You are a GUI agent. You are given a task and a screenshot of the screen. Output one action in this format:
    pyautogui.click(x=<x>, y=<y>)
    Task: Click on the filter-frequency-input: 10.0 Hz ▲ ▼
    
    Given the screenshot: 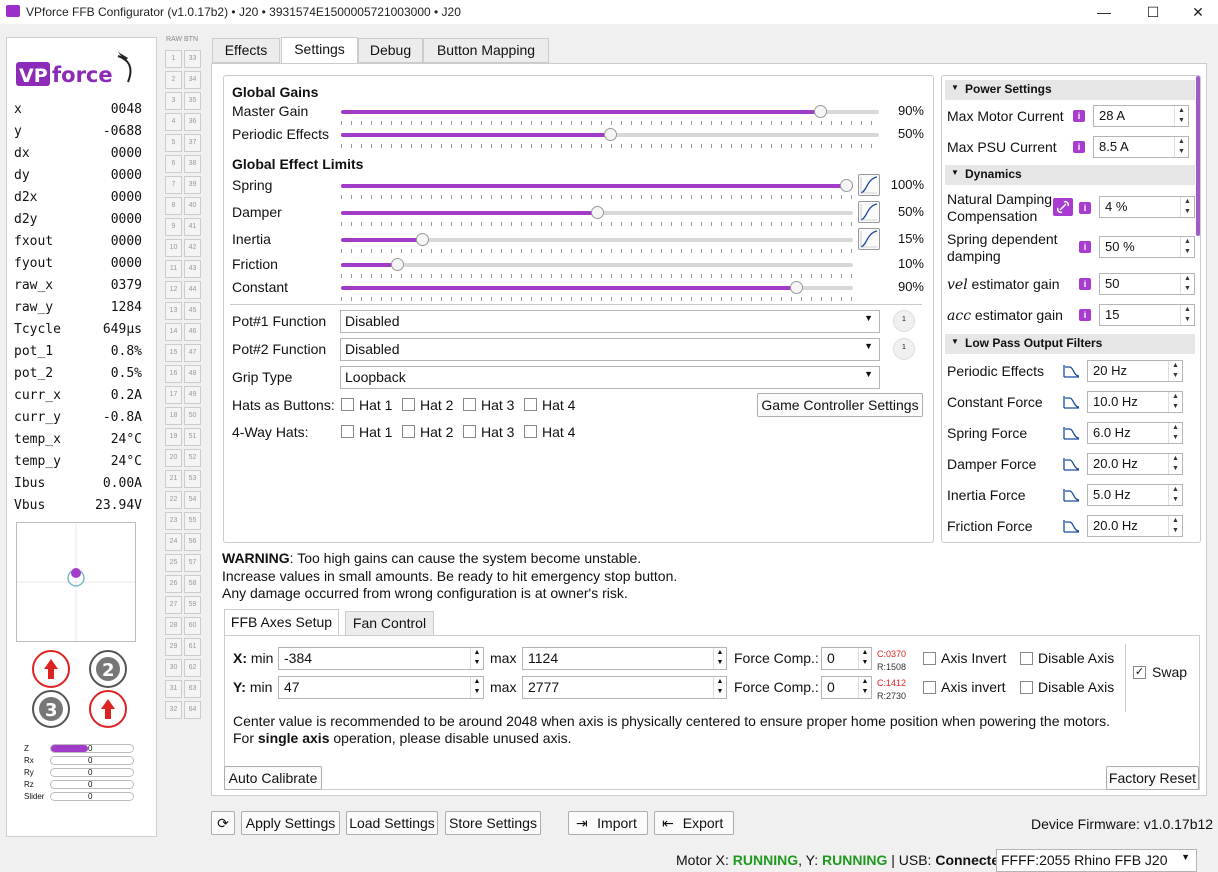 What is the action you would take?
    pyautogui.click(x=1135, y=402)
    